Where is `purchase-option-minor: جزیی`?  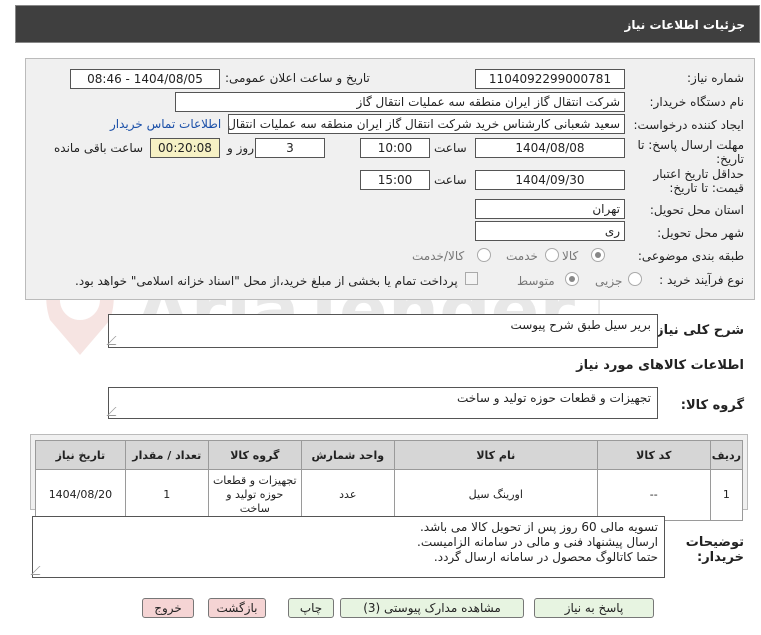 purchase-option-minor: جزیی is located at coordinates (609, 281).